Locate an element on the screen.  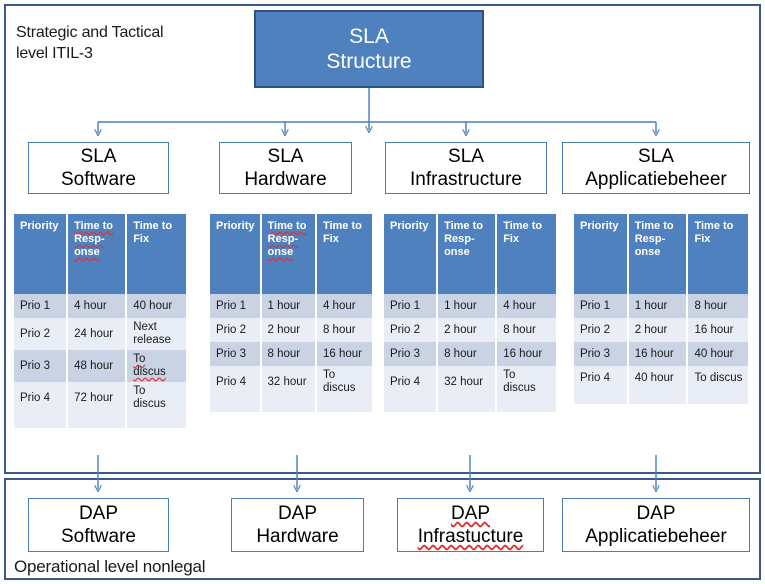
sla-node-hardware: SLA Hardware is located at coordinates (285, 168).